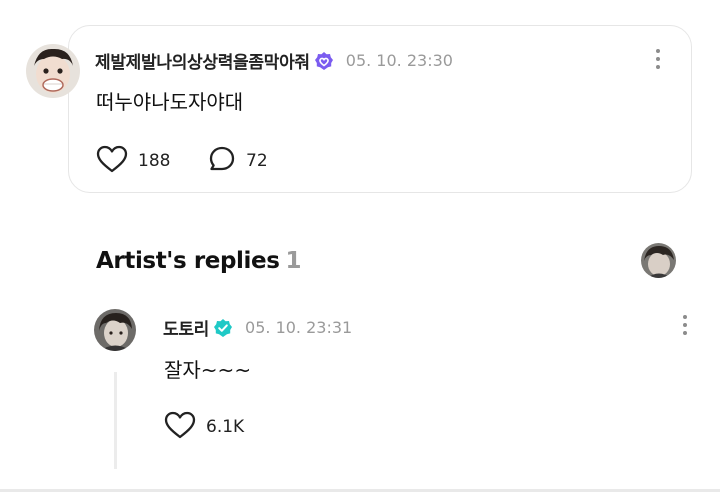 The image size is (720, 492). I want to click on post-author-row: 제발제발나의상상력을좀막아줘 05. 10. 23:30, so click(274, 60).